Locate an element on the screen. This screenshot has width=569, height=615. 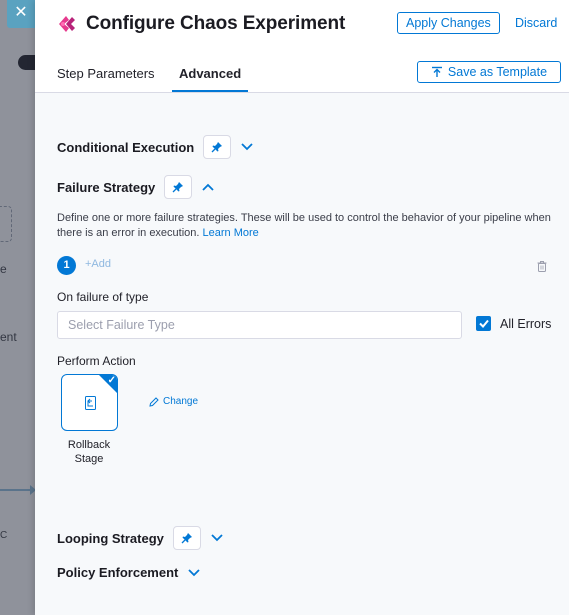
rollback-stage-label: Rollback Stage is located at coordinates (89, 452).